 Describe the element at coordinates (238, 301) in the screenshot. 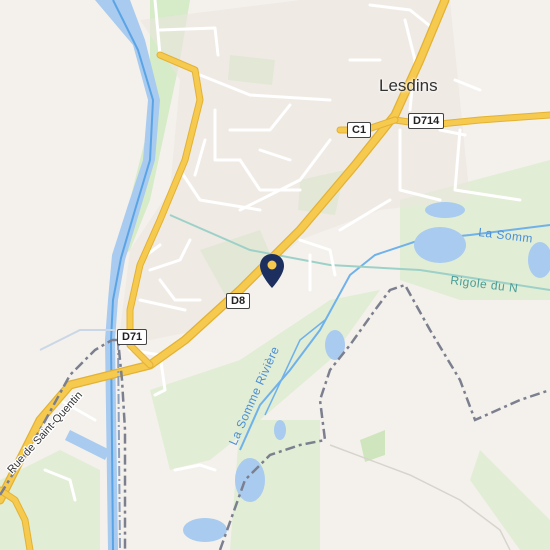

I see `road-shield-d8: D8` at that location.